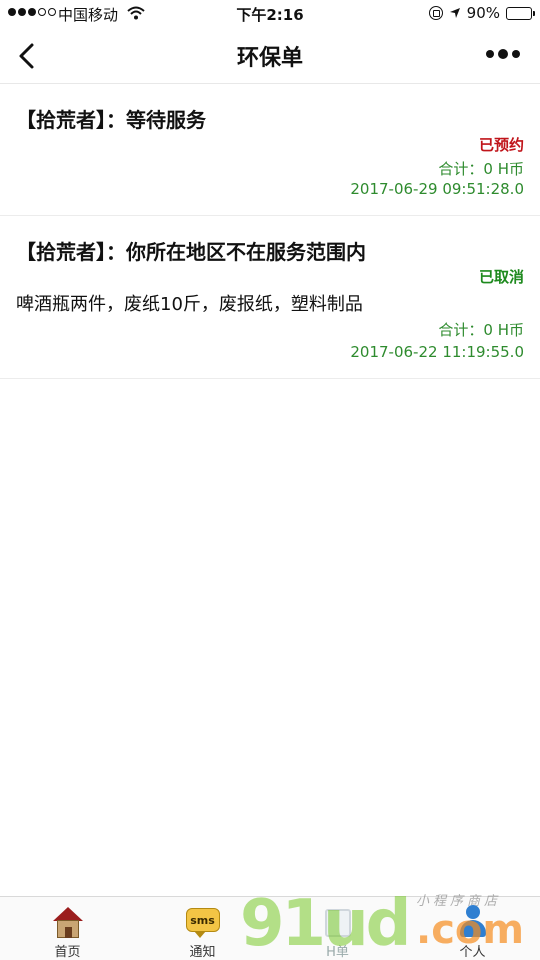 The height and width of the screenshot is (960, 540). I want to click on more-options-button, so click(503, 54).